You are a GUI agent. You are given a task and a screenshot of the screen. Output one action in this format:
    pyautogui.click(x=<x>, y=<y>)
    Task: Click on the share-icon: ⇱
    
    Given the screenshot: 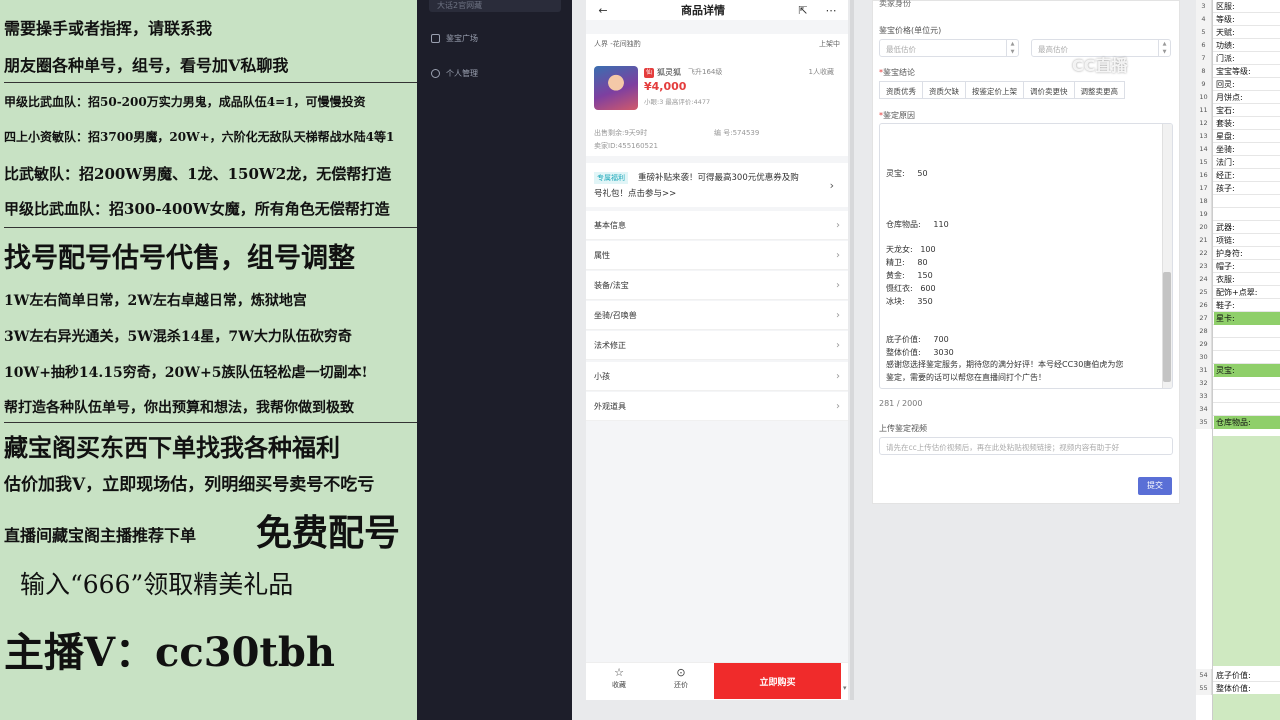 What is the action you would take?
    pyautogui.click(x=803, y=10)
    